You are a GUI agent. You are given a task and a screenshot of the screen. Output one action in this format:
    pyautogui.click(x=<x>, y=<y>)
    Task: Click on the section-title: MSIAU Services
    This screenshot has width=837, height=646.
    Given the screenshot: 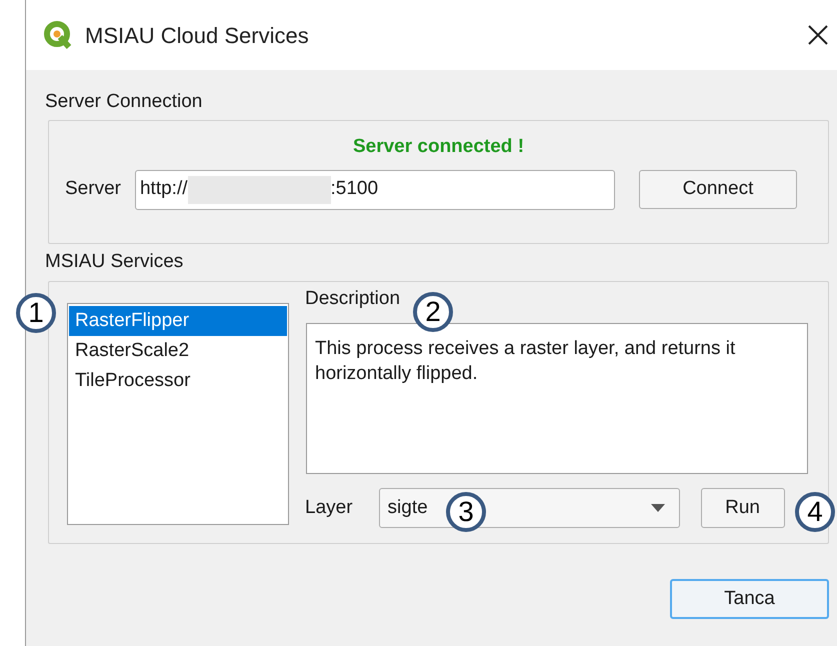 What is the action you would take?
    pyautogui.click(x=114, y=262)
    